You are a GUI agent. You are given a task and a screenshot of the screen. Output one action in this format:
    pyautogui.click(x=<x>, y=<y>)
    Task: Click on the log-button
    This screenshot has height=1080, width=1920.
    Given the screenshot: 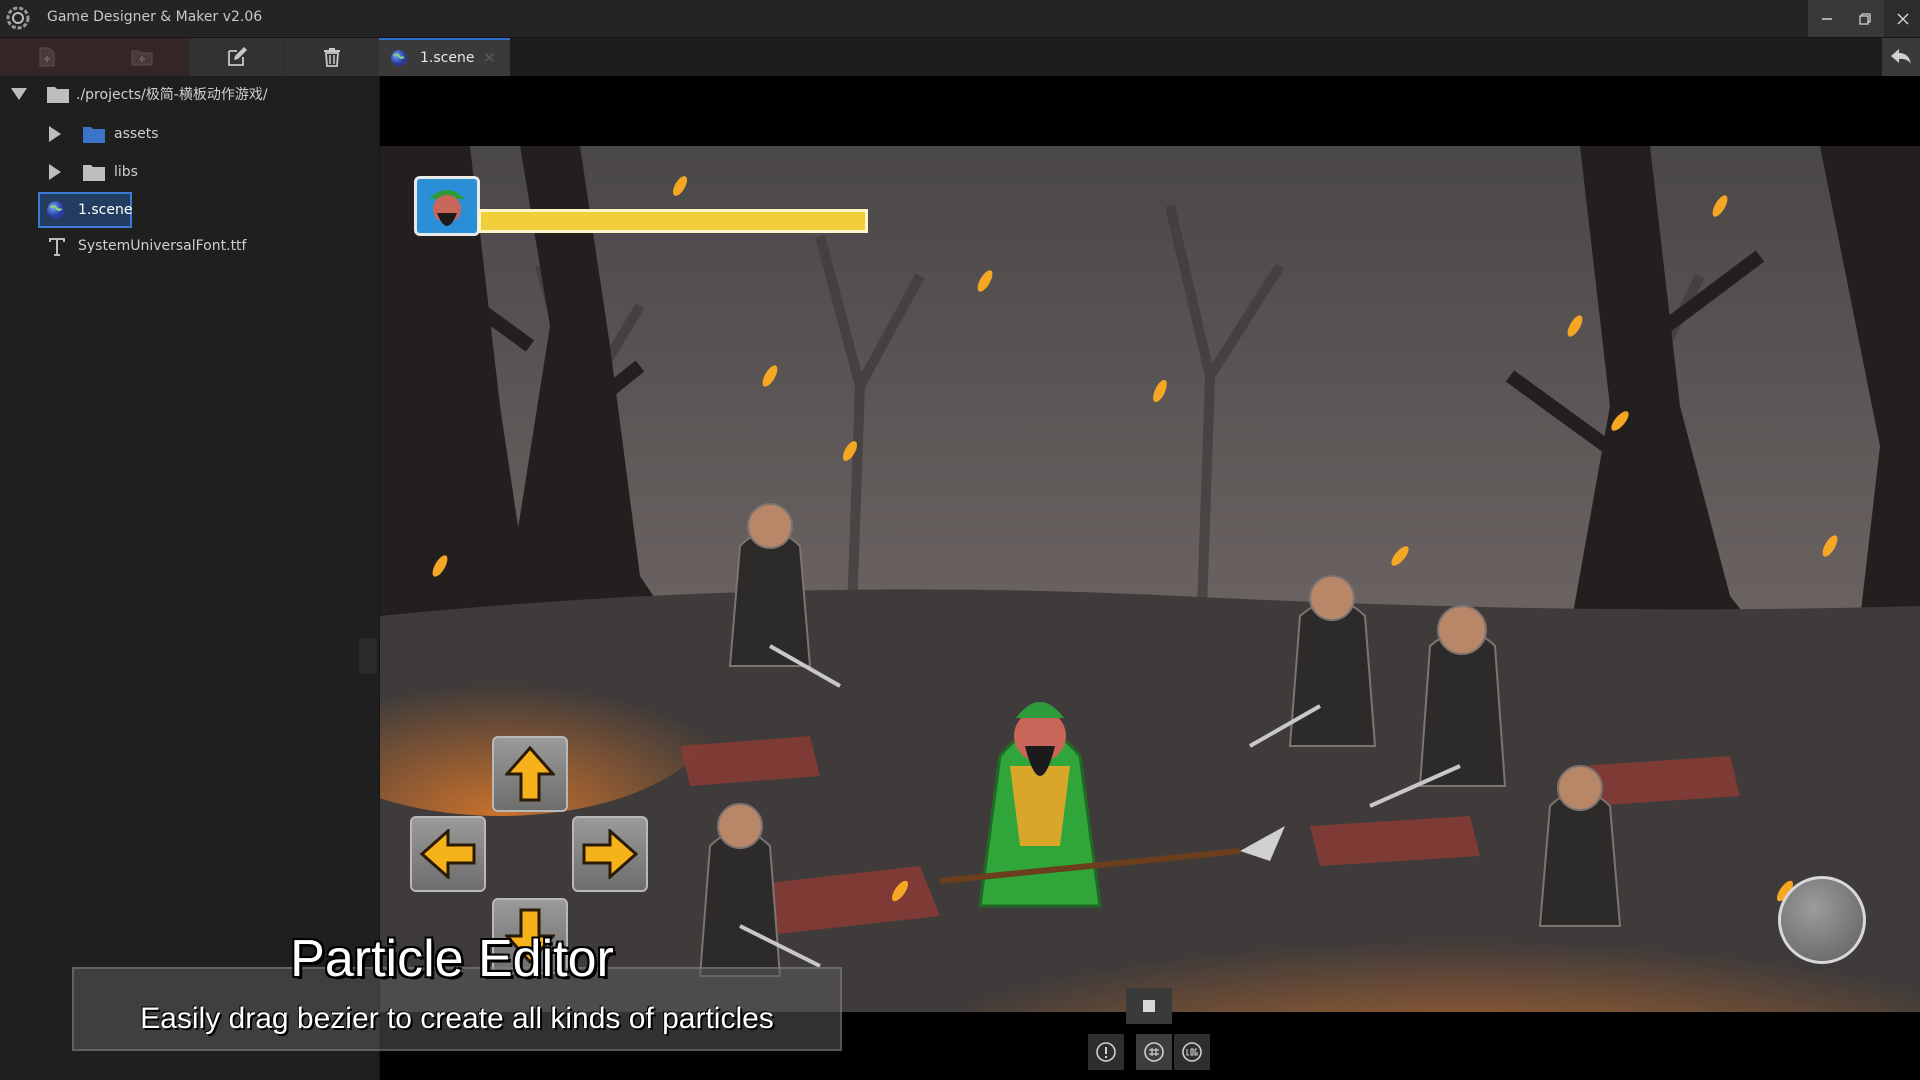 What is the action you would take?
    pyautogui.click(x=1192, y=1052)
    